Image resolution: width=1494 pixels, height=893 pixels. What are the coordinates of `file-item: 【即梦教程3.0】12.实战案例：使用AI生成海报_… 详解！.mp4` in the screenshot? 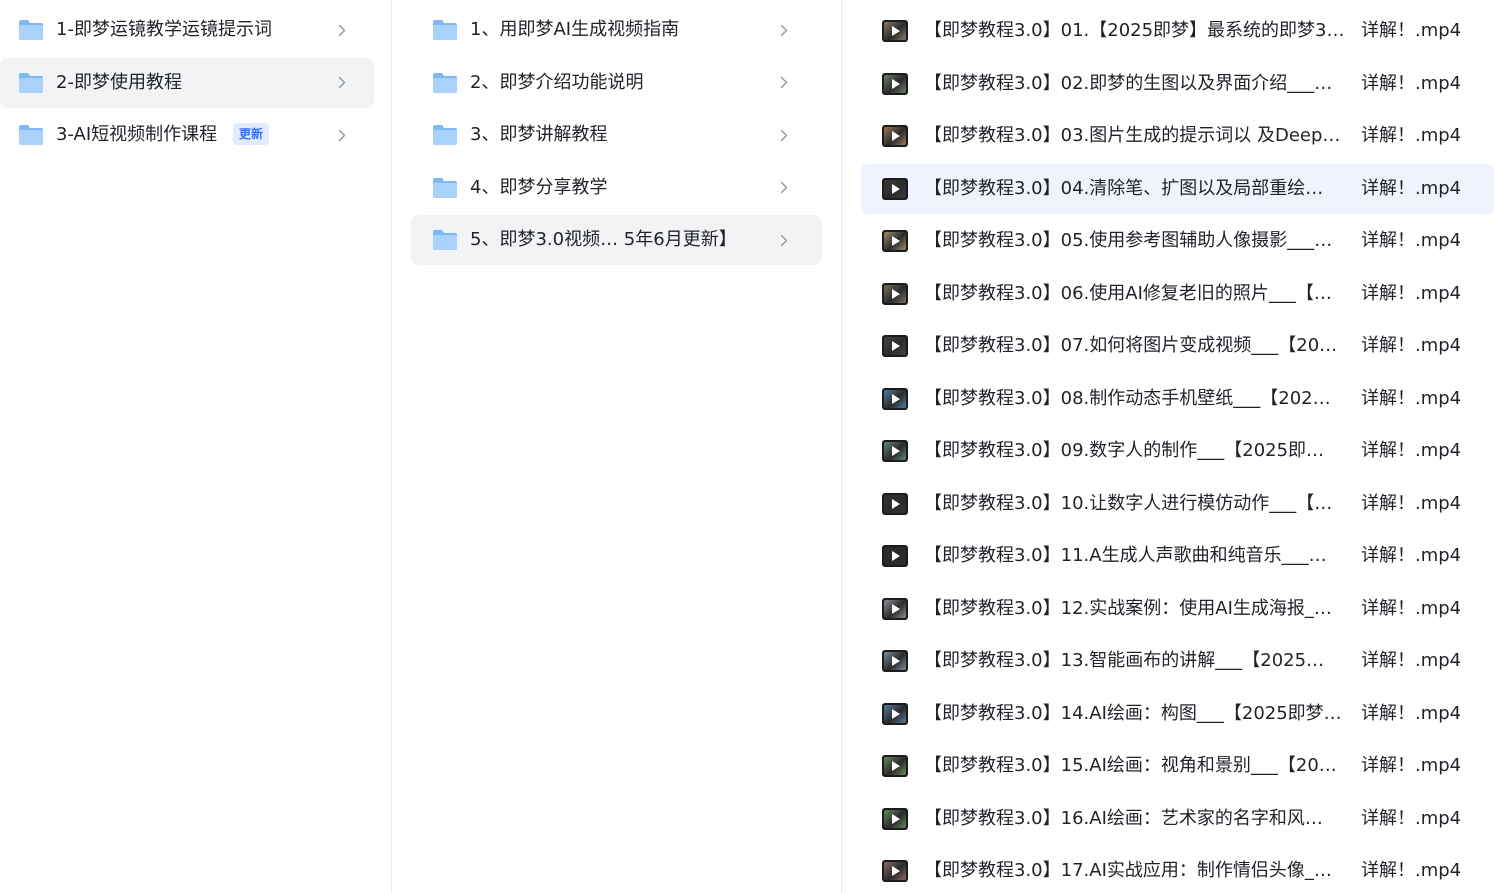 It's located at (1177, 609).